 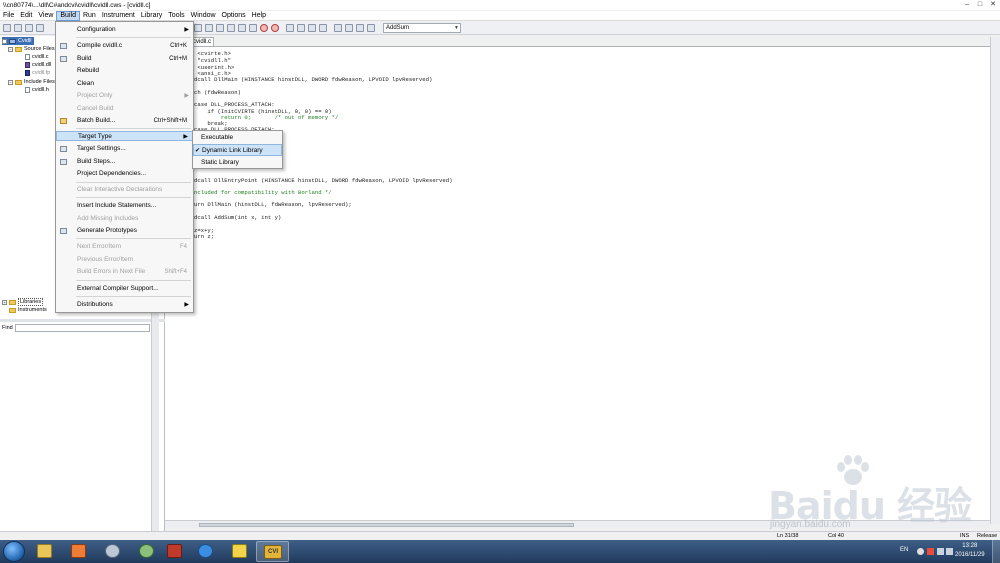 What do you see at coordinates (151, 16) in the screenshot?
I see `menu-library: Library` at bounding box center [151, 16].